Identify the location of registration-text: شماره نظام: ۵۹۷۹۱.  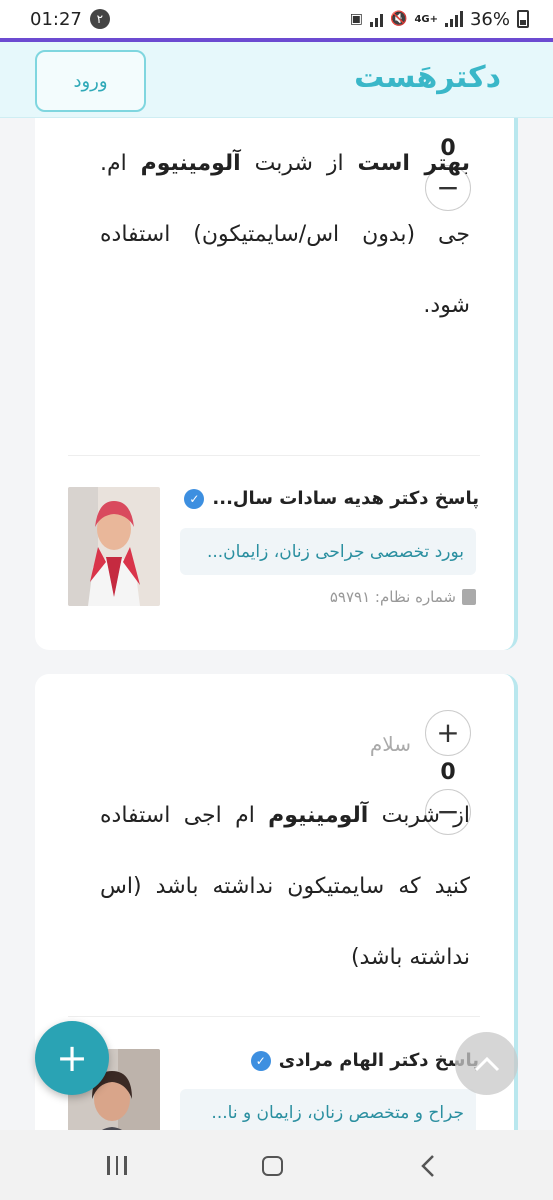
(392, 597).